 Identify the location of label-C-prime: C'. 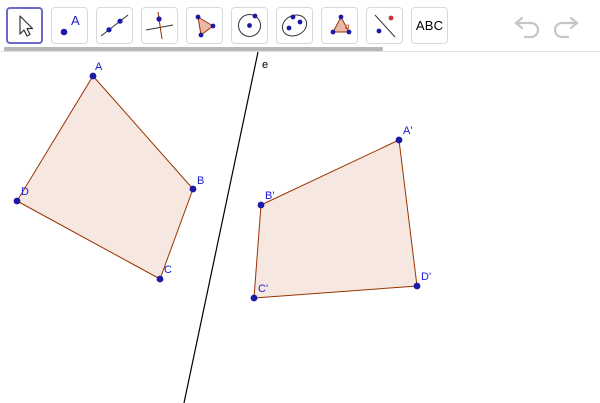
(263, 289).